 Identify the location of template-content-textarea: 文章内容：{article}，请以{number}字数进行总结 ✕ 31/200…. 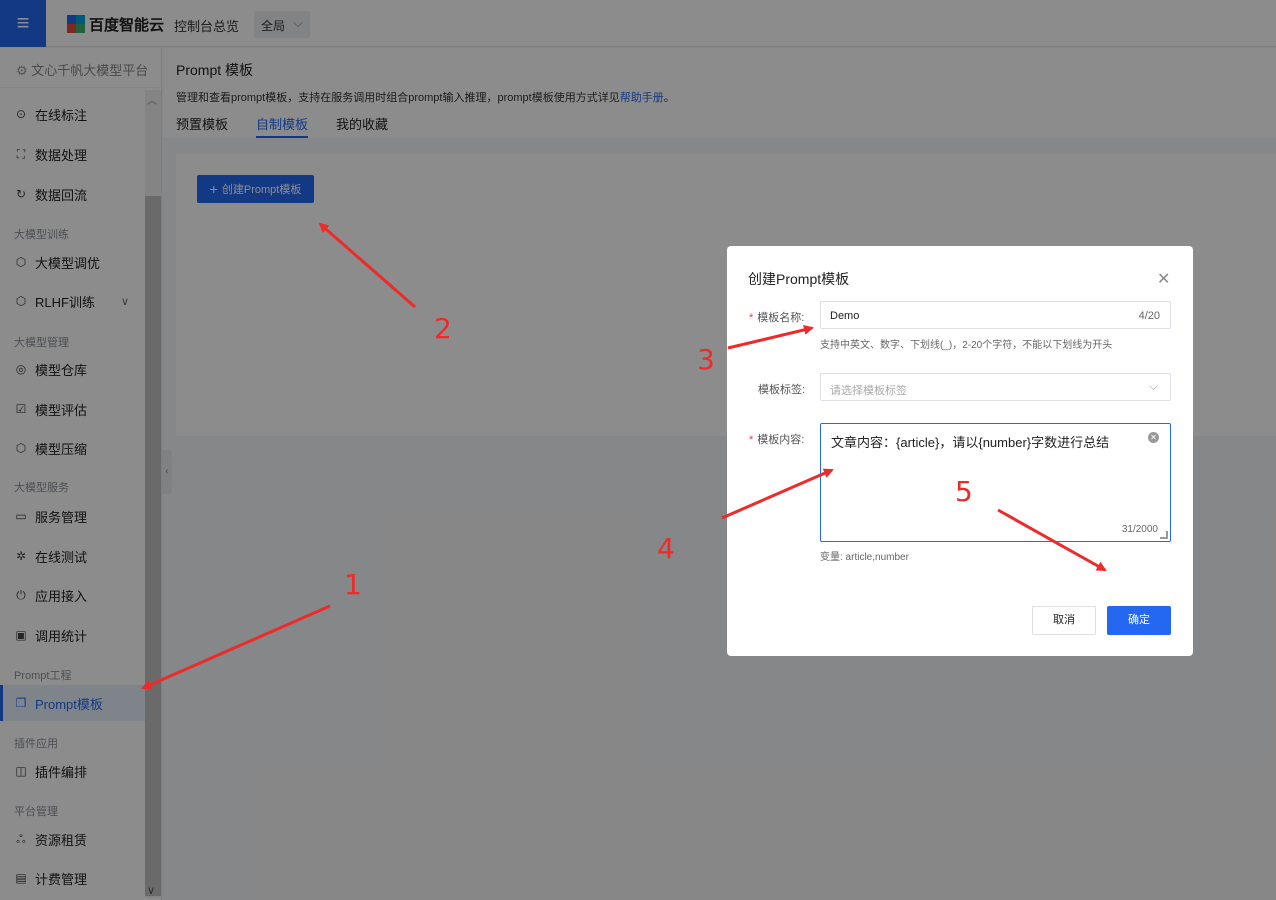
(995, 482).